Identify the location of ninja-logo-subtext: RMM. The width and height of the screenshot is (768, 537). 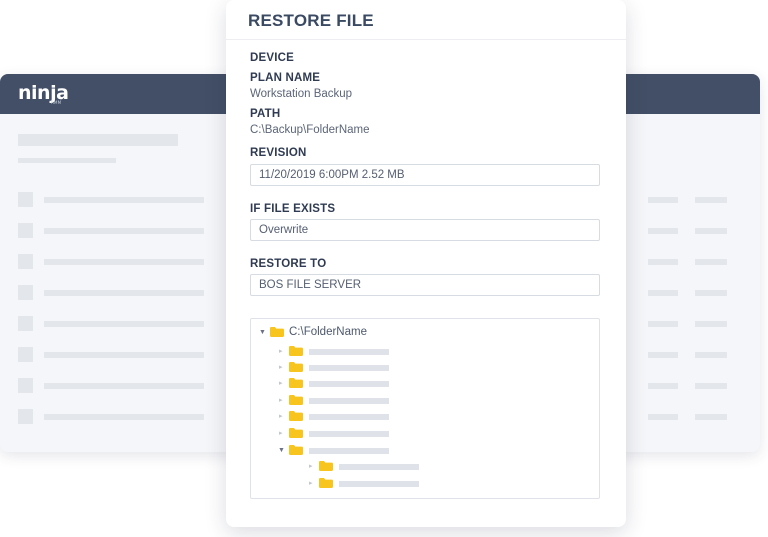
(56, 102).